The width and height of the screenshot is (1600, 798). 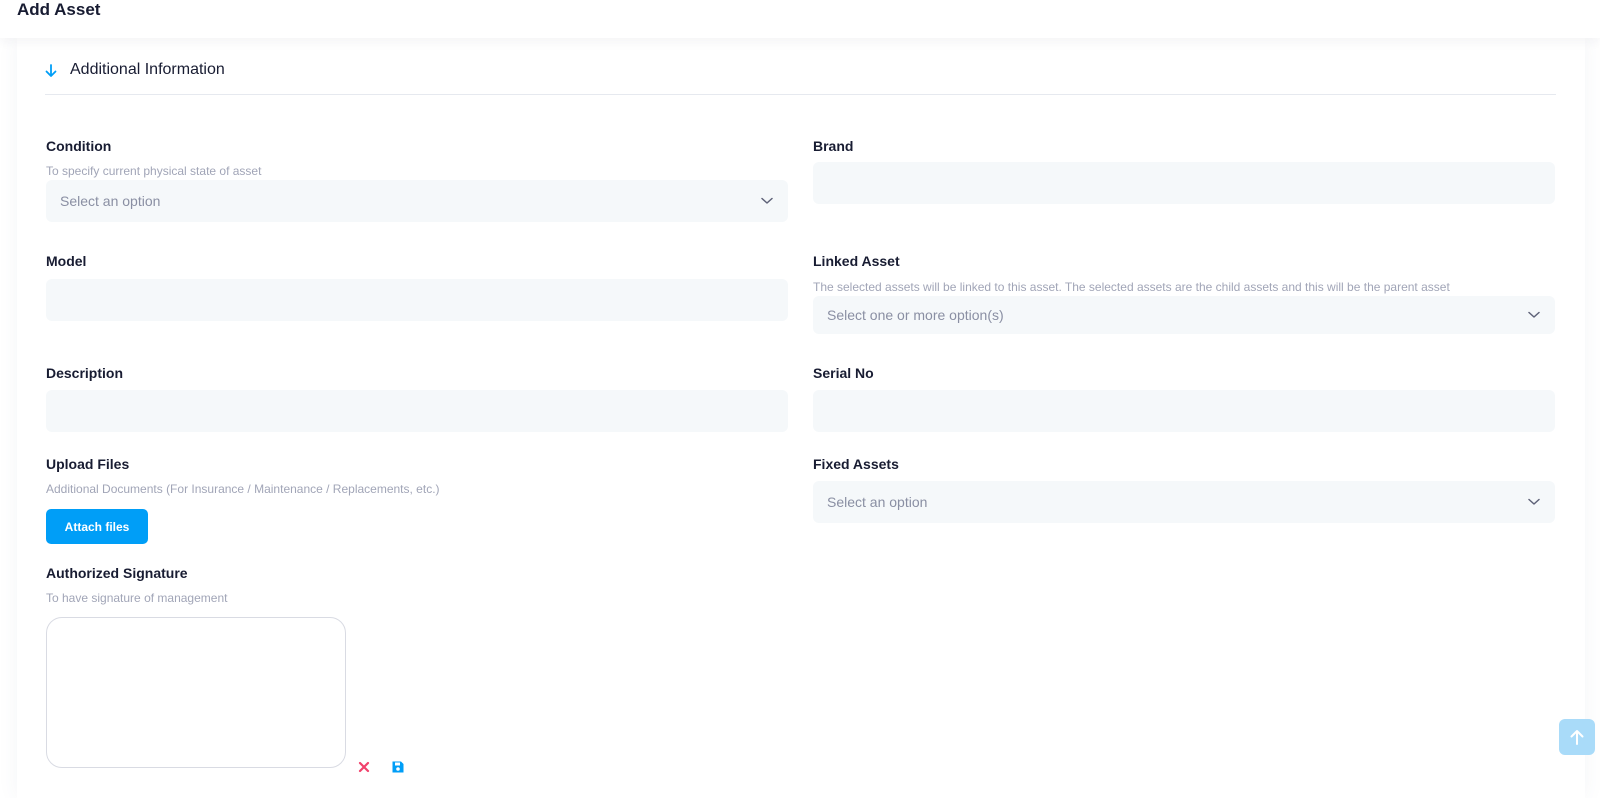 I want to click on arrow-down-icon, so click(x=51, y=70).